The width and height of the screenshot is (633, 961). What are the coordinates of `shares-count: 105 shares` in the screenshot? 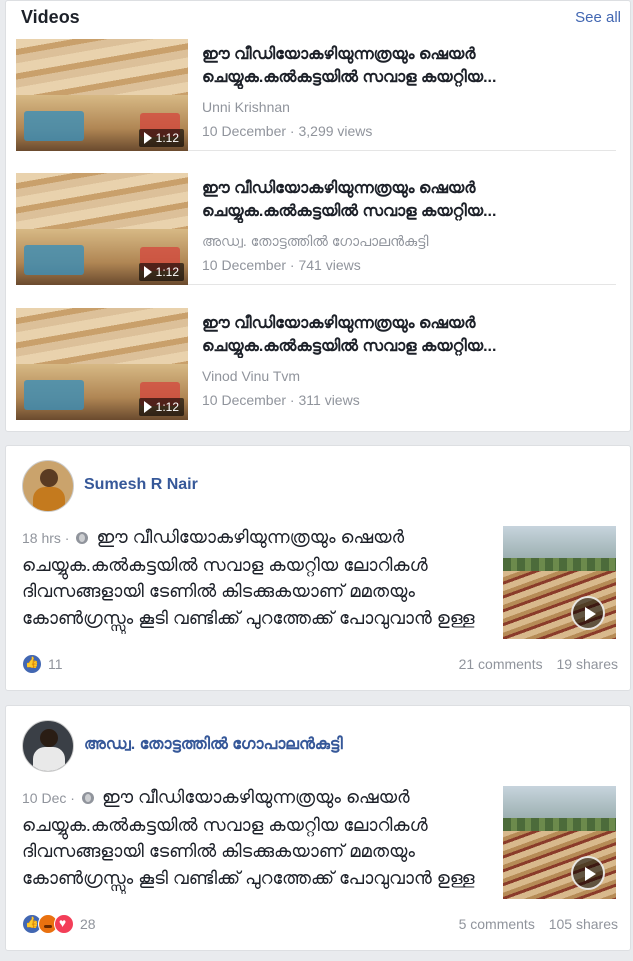 It's located at (583, 924).